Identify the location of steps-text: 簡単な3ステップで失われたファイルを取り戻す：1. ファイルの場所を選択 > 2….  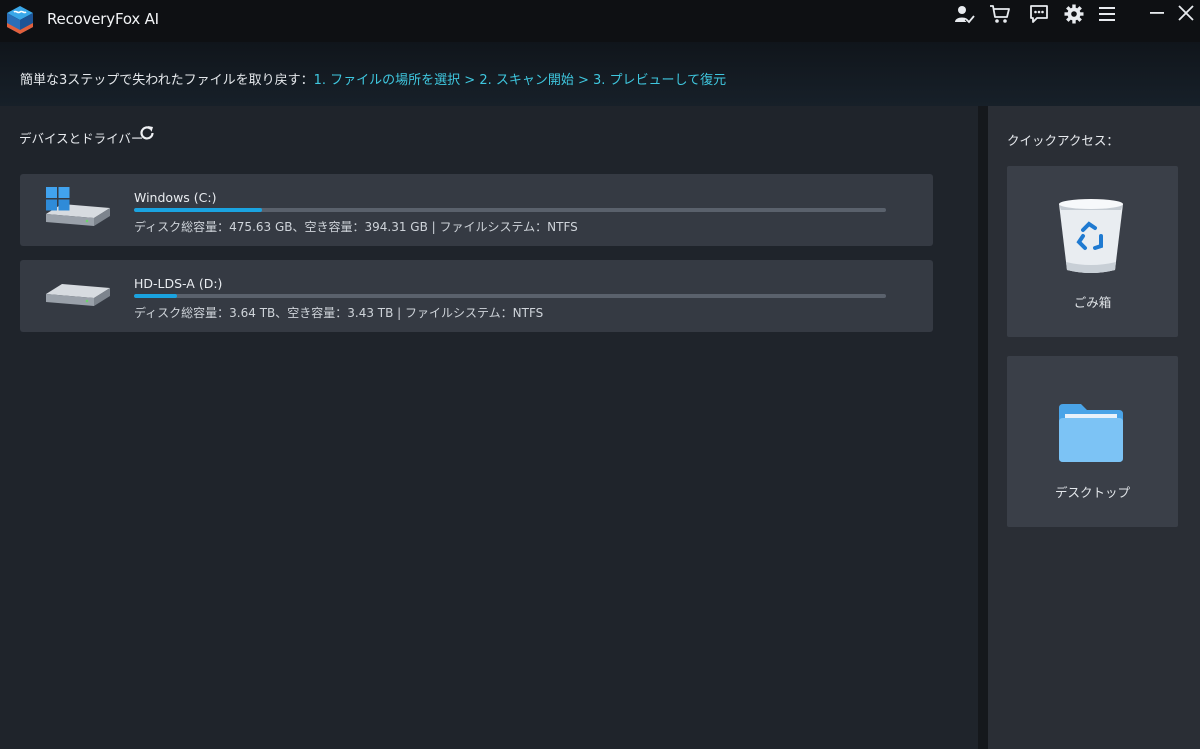
(373, 78).